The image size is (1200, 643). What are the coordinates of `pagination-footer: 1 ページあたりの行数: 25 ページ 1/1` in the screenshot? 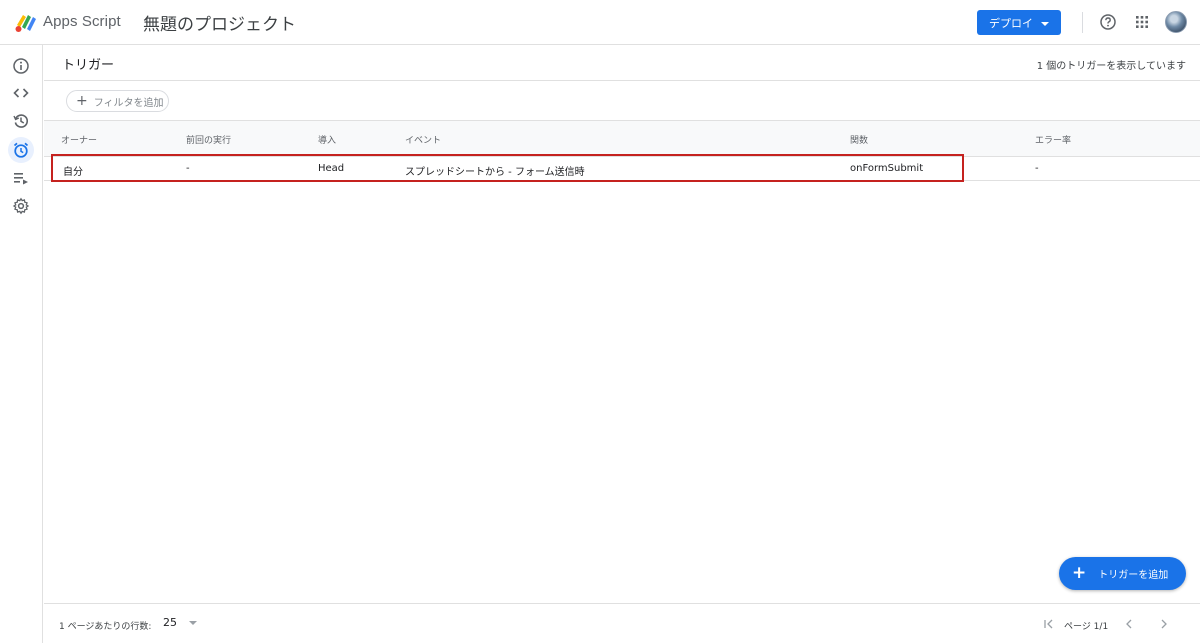 It's located at (622, 623).